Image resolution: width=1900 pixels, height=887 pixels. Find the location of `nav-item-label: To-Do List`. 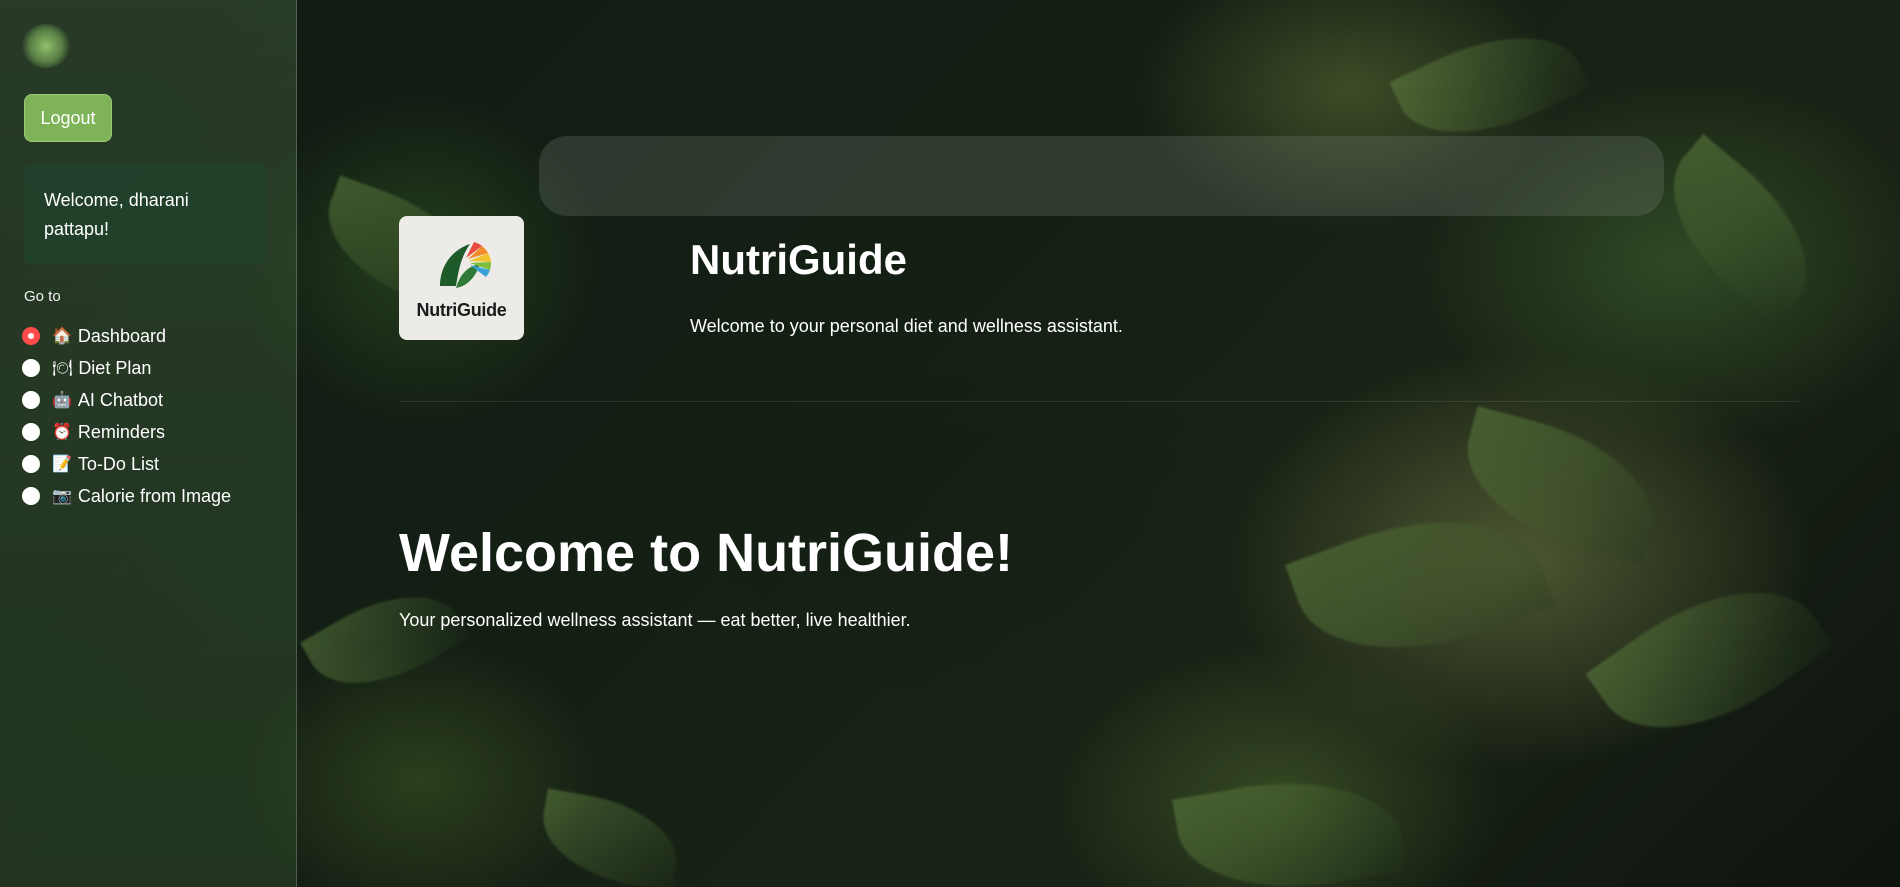

nav-item-label: To-Do List is located at coordinates (118, 463).